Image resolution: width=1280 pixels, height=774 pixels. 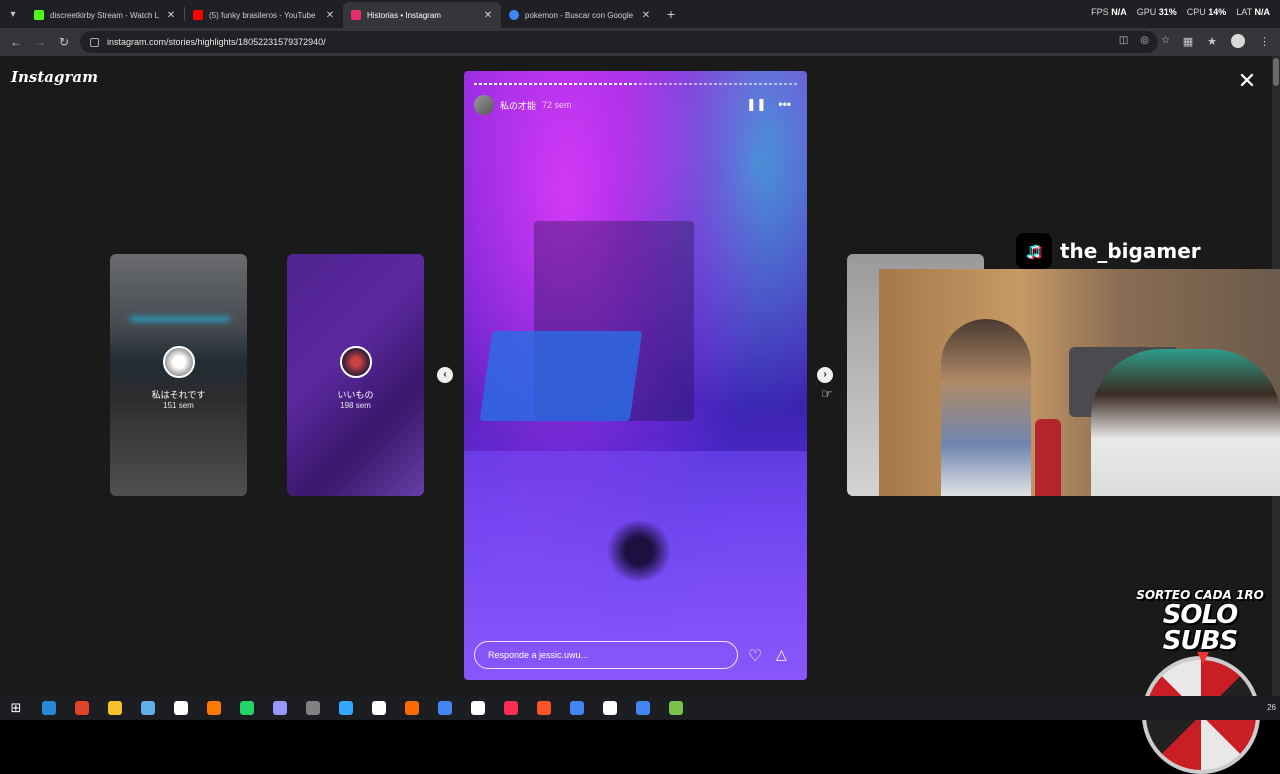 I want to click on clock-text: 26, so click(x=1271, y=707).